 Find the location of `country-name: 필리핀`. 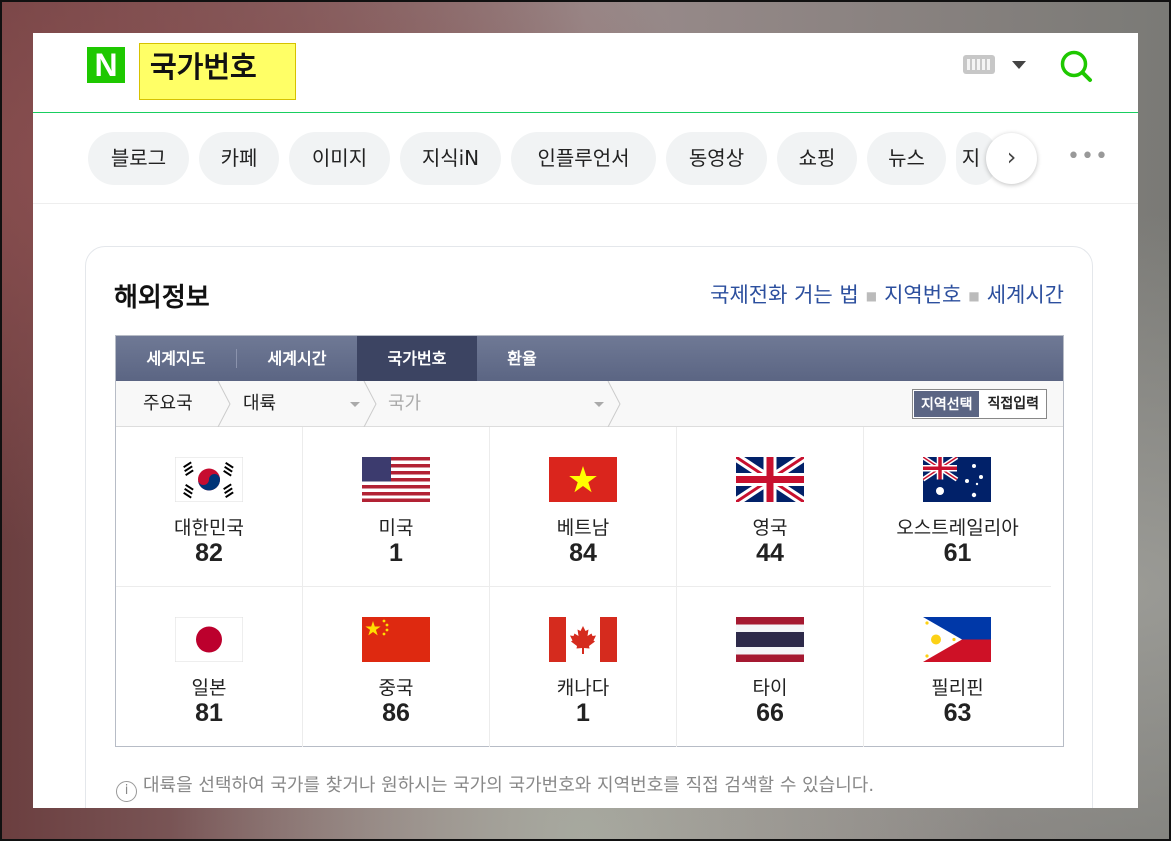

country-name: 필리핀 is located at coordinates (957, 688).